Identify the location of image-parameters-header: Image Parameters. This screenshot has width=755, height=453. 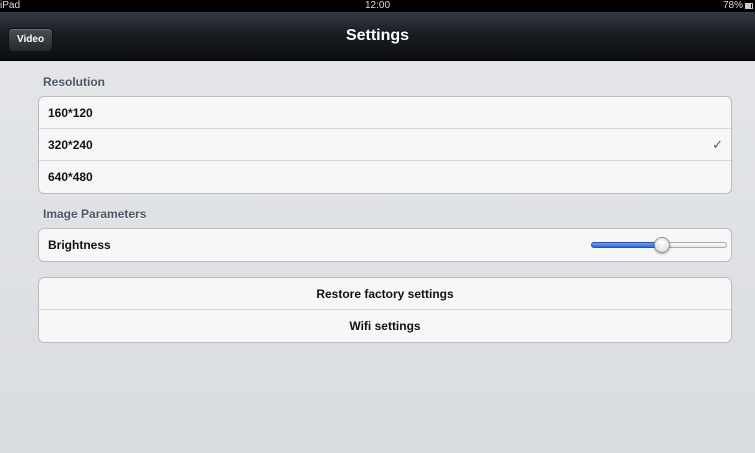
(95, 214).